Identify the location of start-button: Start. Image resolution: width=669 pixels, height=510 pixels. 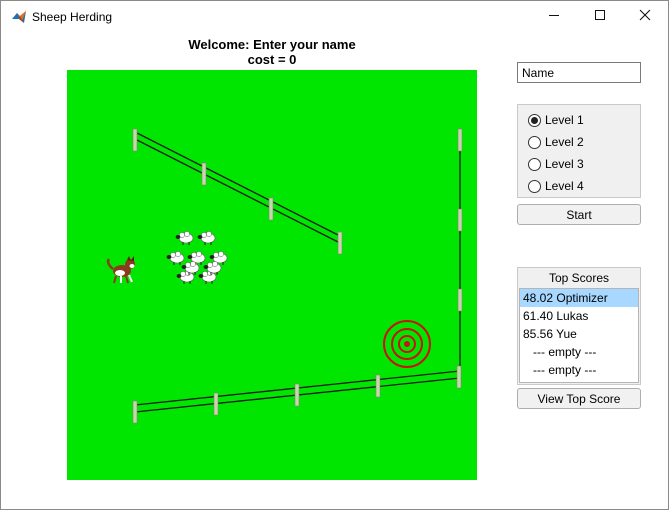
(579, 214).